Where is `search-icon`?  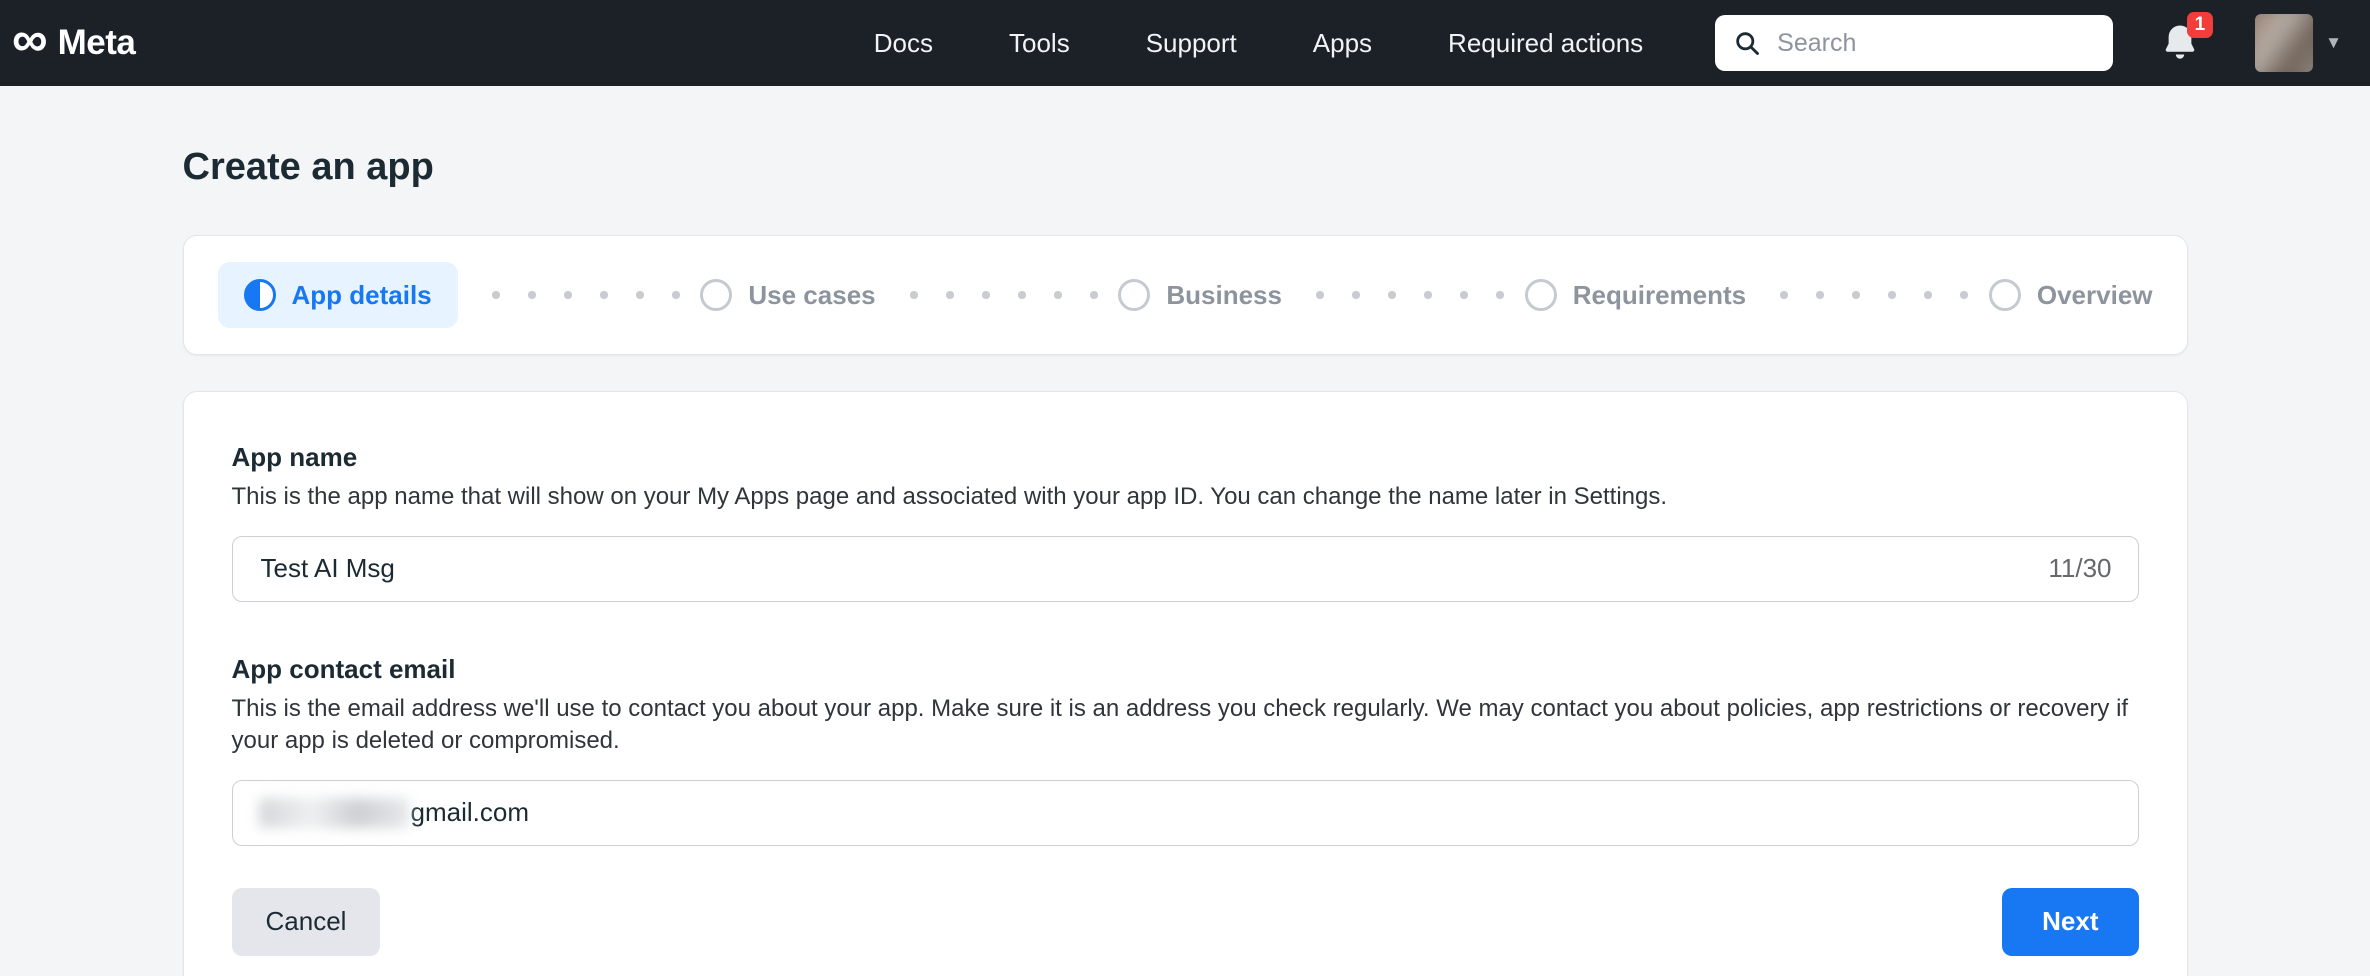
search-icon is located at coordinates (1748, 43).